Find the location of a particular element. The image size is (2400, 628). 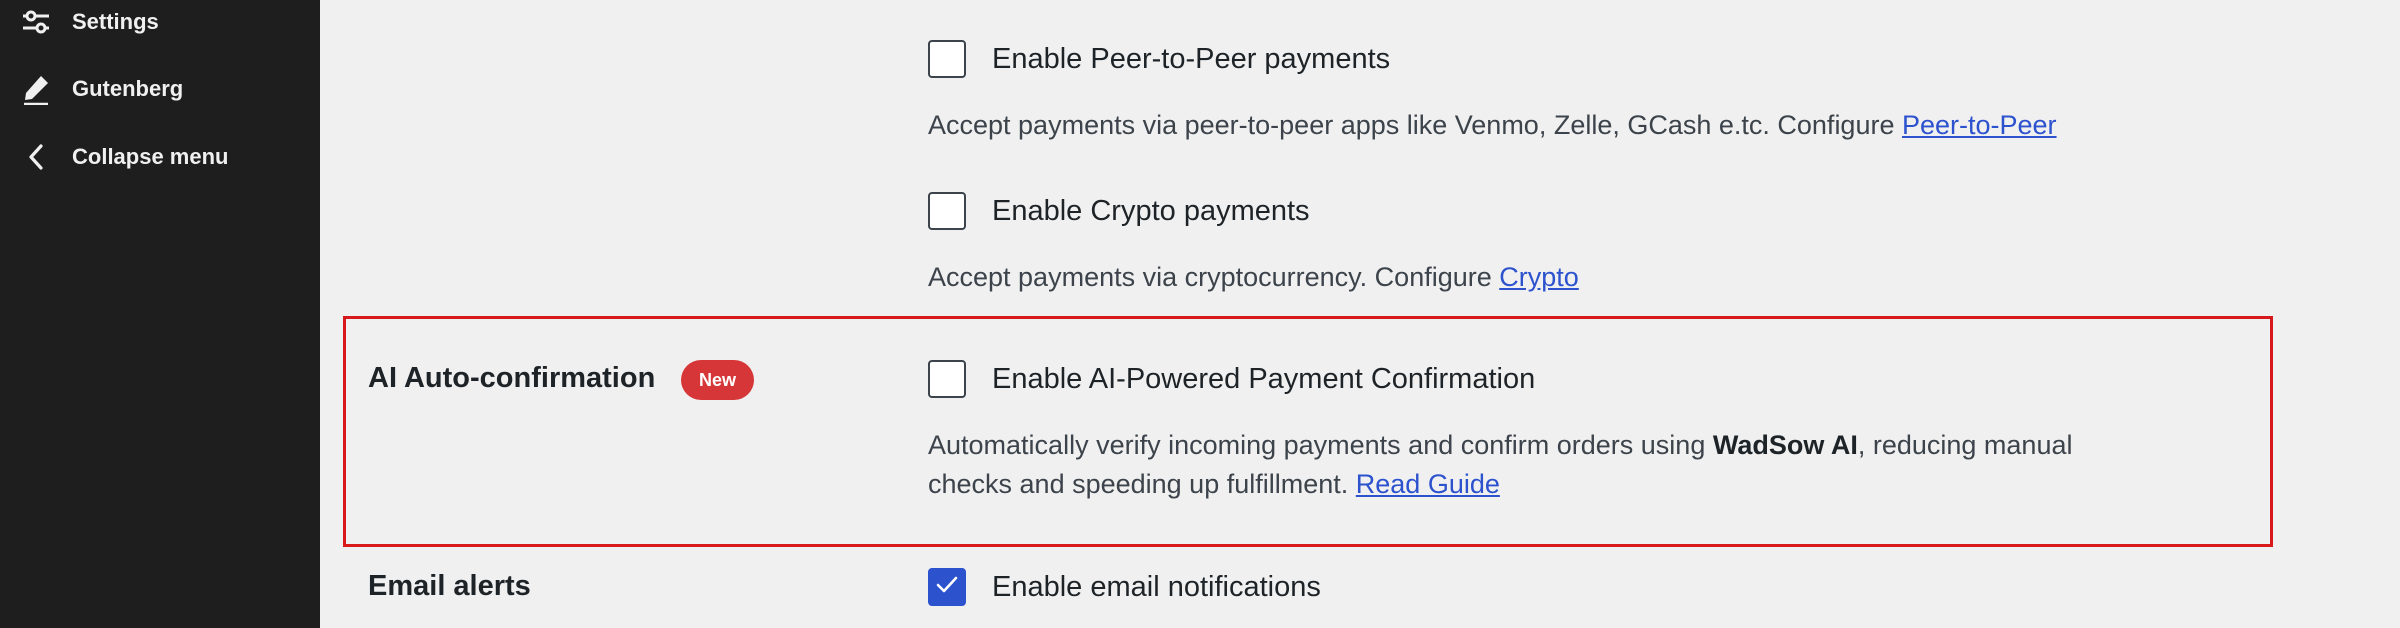

p2p-checkbox is located at coordinates (947, 59).